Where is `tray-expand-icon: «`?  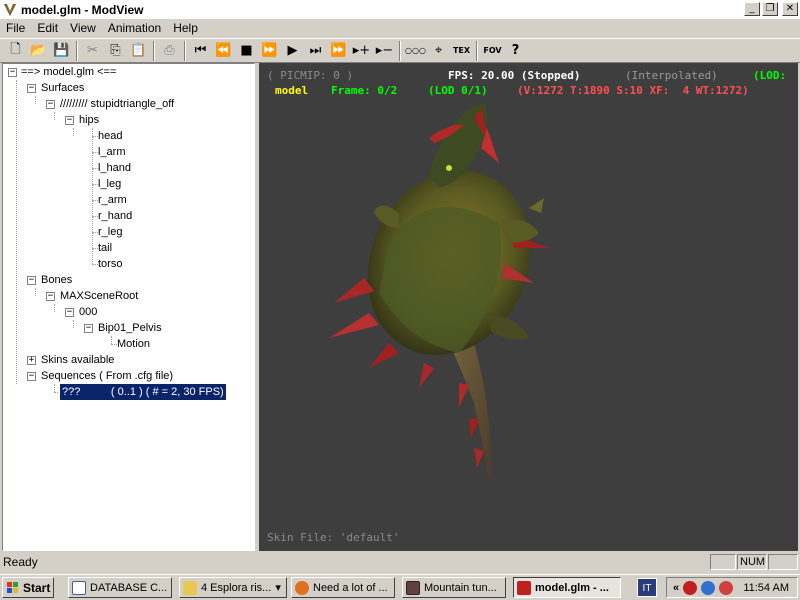 tray-expand-icon: « is located at coordinates (676, 588).